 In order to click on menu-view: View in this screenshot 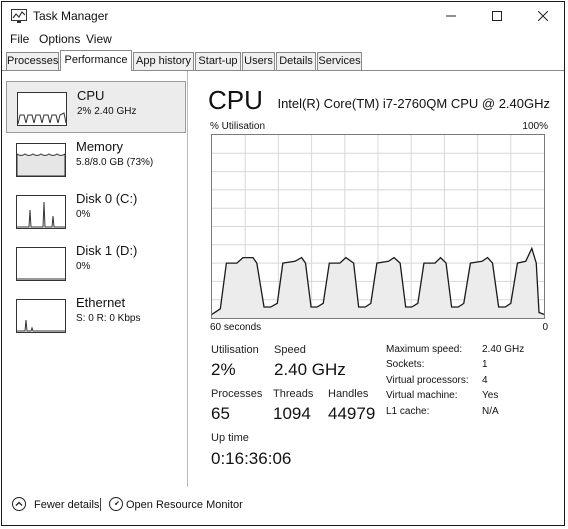, I will do `click(99, 39)`.